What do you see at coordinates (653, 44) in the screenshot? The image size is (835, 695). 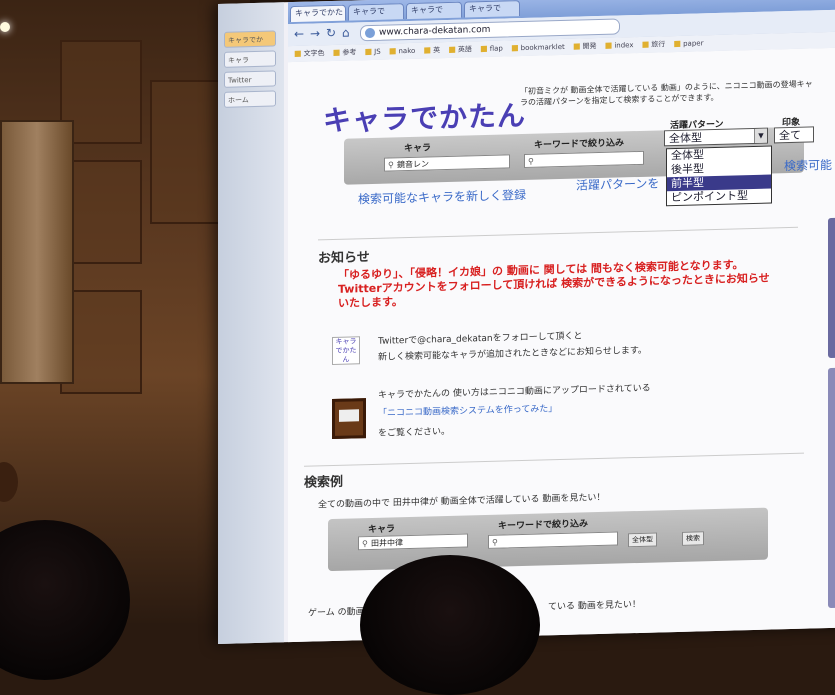 I see `bookmark-item: 旅行` at bounding box center [653, 44].